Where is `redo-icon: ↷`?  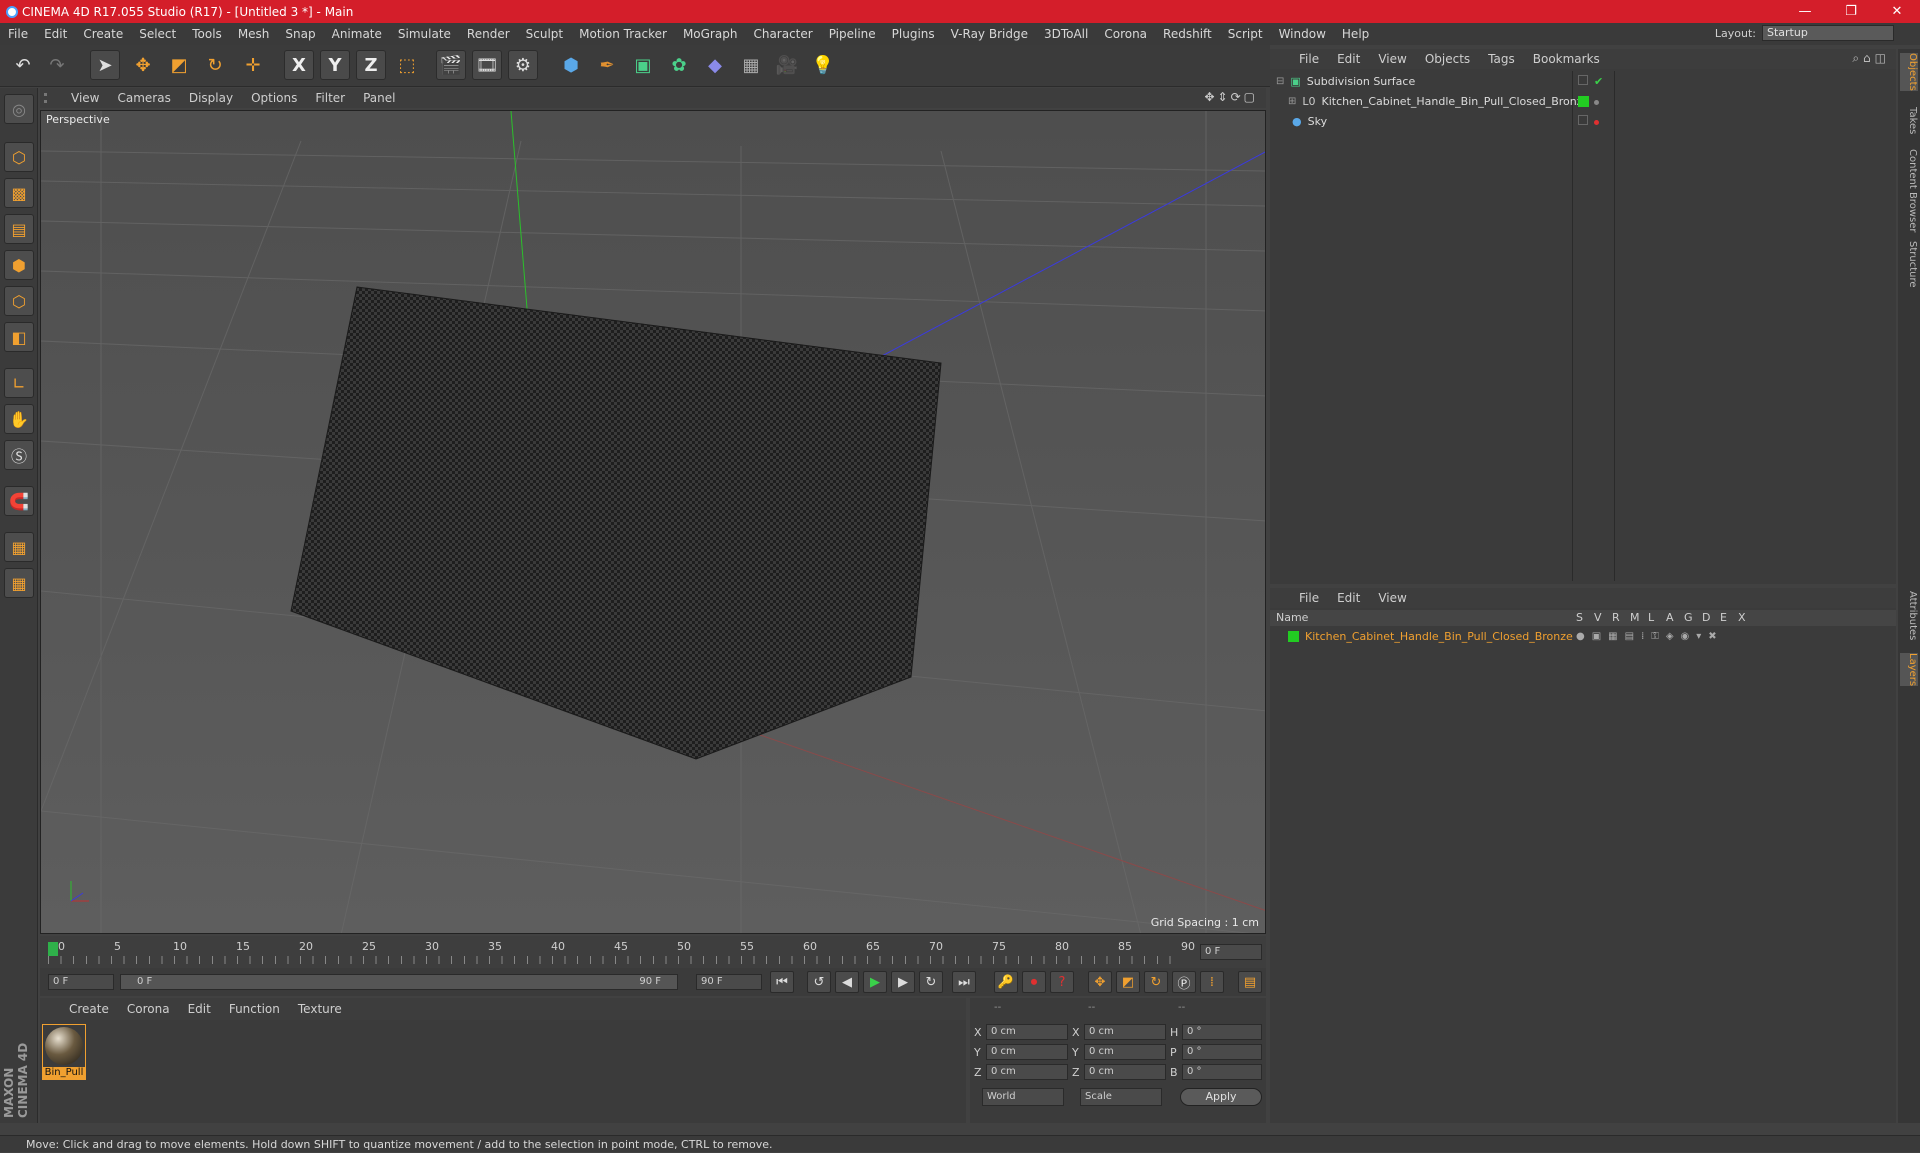
redo-icon: ↷ is located at coordinates (57, 65).